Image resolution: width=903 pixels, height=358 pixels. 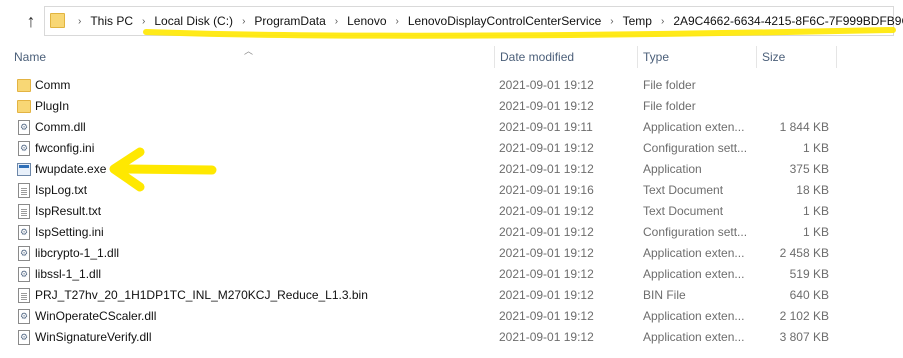 I want to click on breadcrumb-item-local-disk: Local Disk (C:), so click(x=193, y=21).